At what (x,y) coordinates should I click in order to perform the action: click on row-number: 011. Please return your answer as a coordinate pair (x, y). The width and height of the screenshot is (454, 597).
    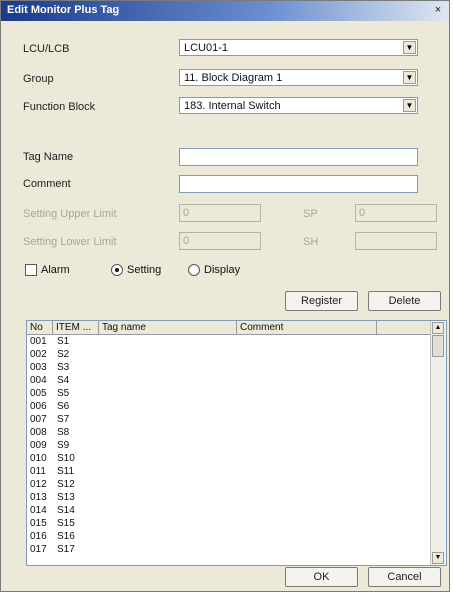
    Looking at the image, I should click on (38, 471).